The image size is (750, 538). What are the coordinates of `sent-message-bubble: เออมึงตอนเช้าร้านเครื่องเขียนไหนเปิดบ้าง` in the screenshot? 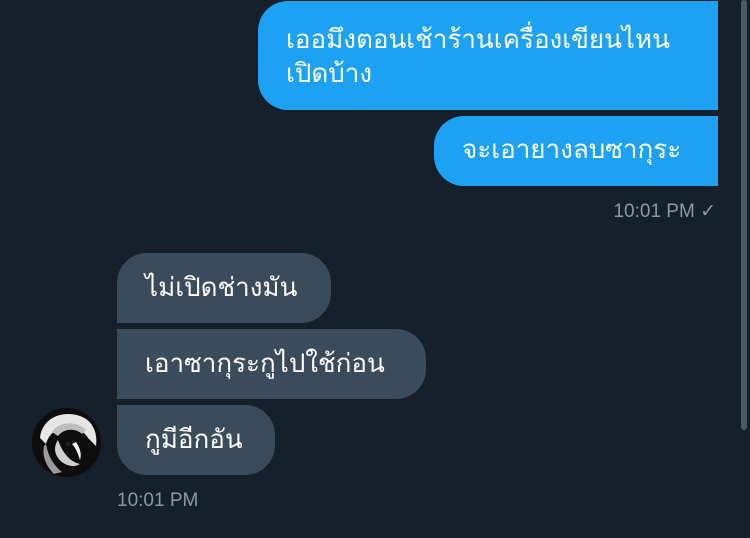 It's located at (488, 55).